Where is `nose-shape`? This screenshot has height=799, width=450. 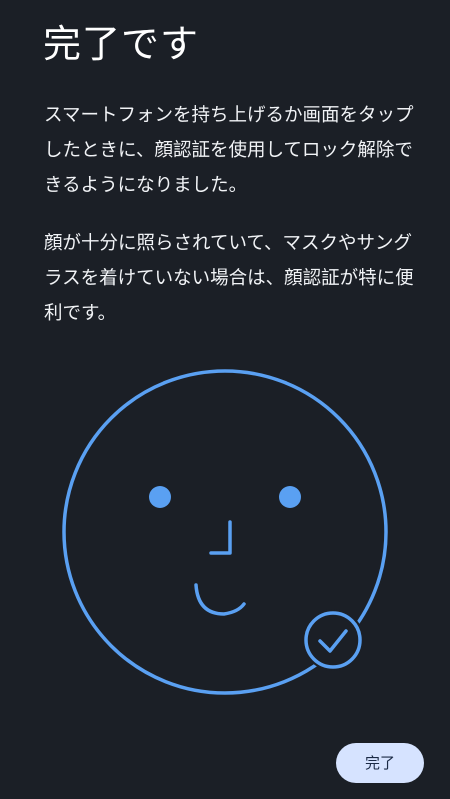
nose-shape is located at coordinates (220, 537).